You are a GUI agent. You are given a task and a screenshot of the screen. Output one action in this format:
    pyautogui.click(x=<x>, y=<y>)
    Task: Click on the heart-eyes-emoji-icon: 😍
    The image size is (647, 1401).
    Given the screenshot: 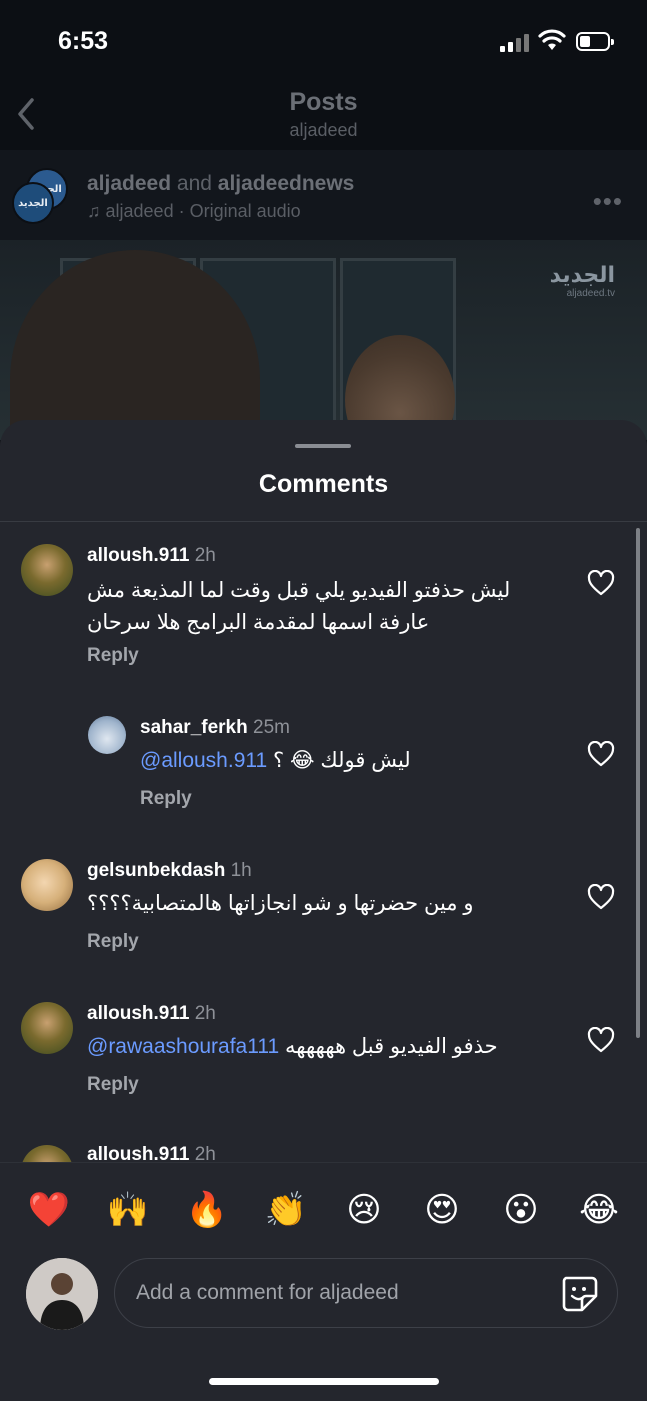 What is the action you would take?
    pyautogui.click(x=442, y=1210)
    